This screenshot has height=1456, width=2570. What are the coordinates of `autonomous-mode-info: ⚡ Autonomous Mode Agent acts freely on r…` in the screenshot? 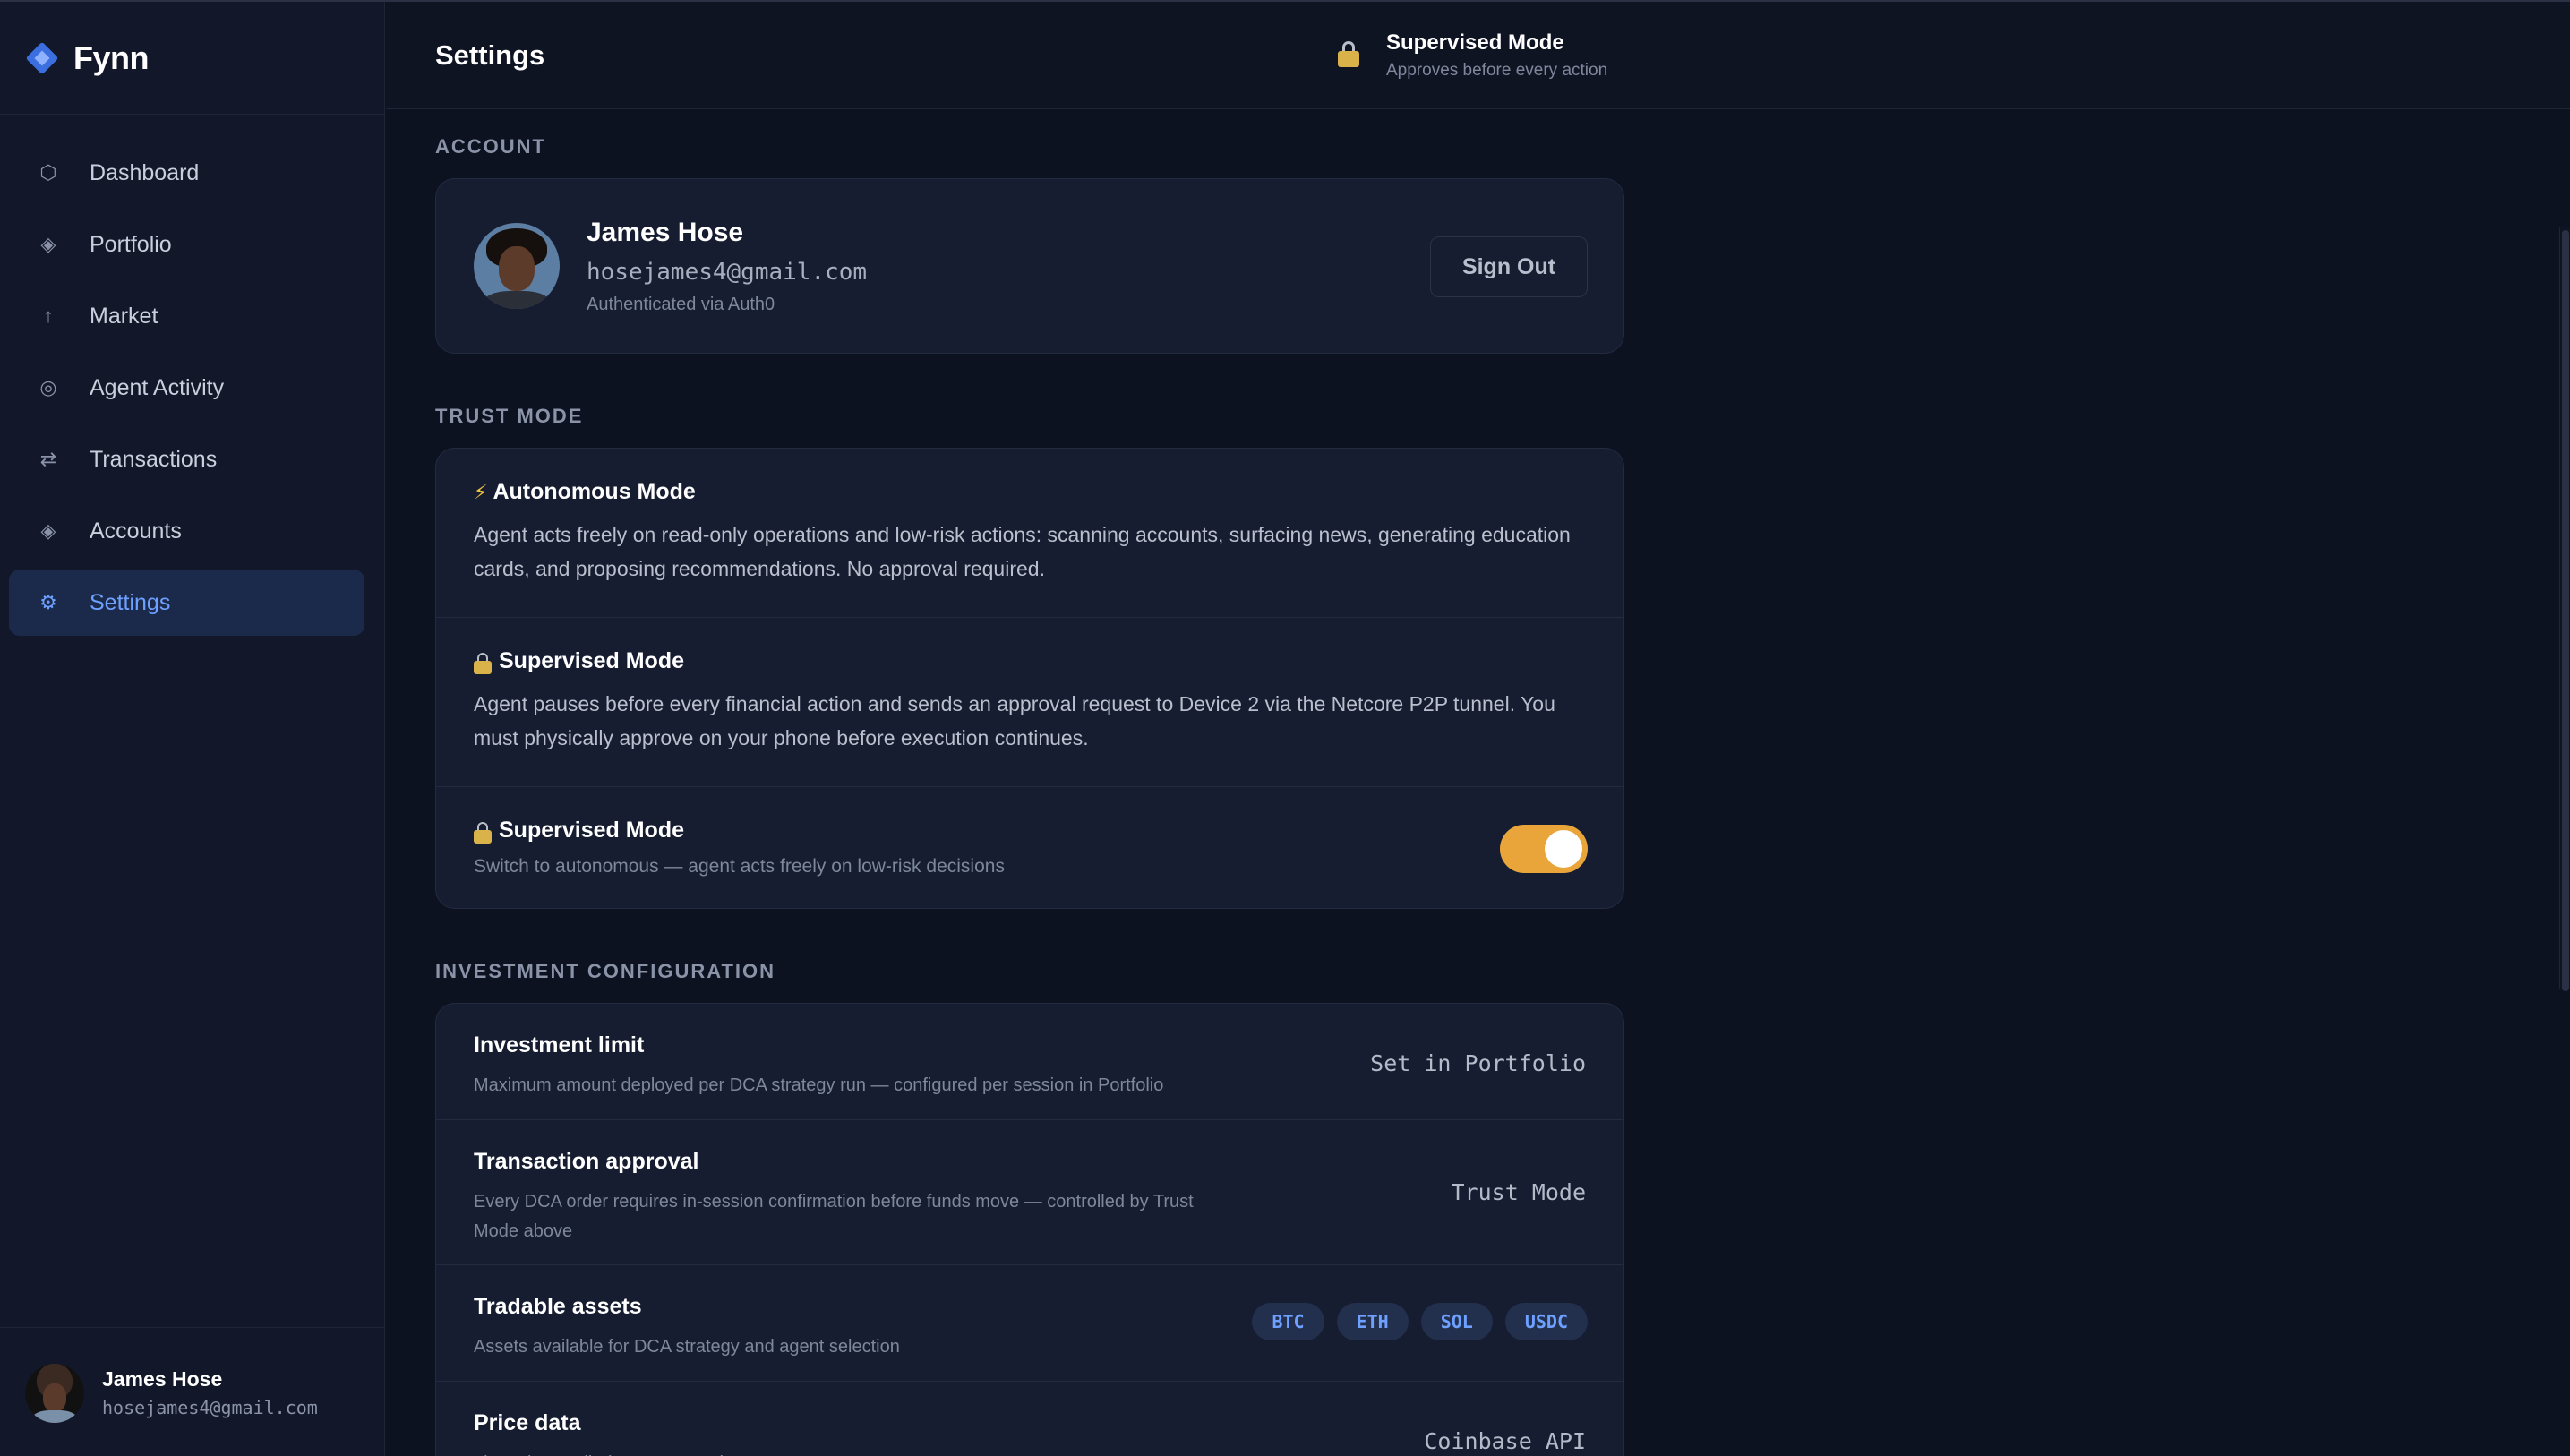 It's located at (1029, 533).